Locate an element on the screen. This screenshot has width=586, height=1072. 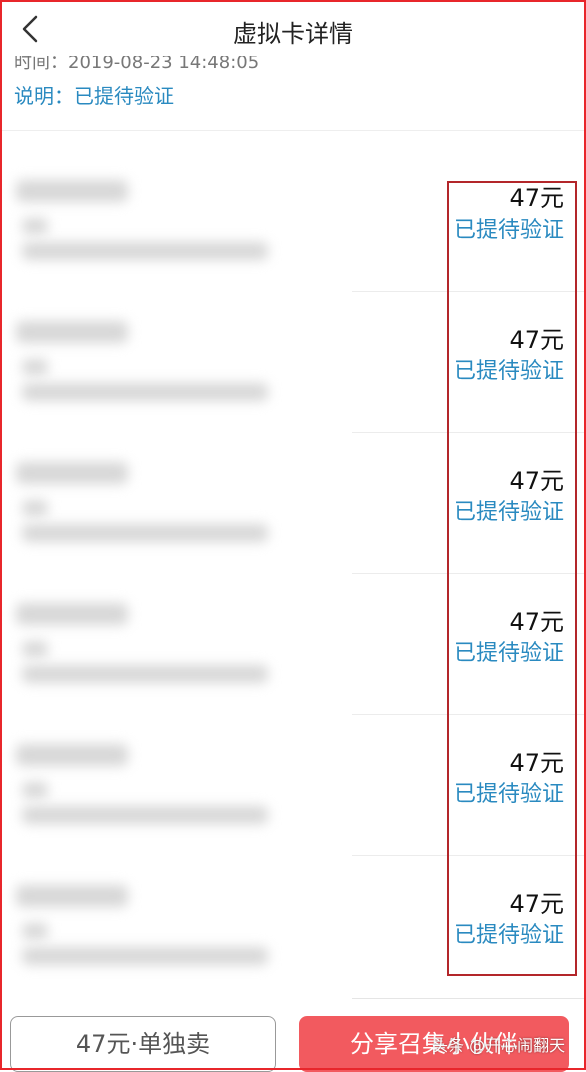
sell-alone-button: 47元·单独卖 is located at coordinates (143, 1044).